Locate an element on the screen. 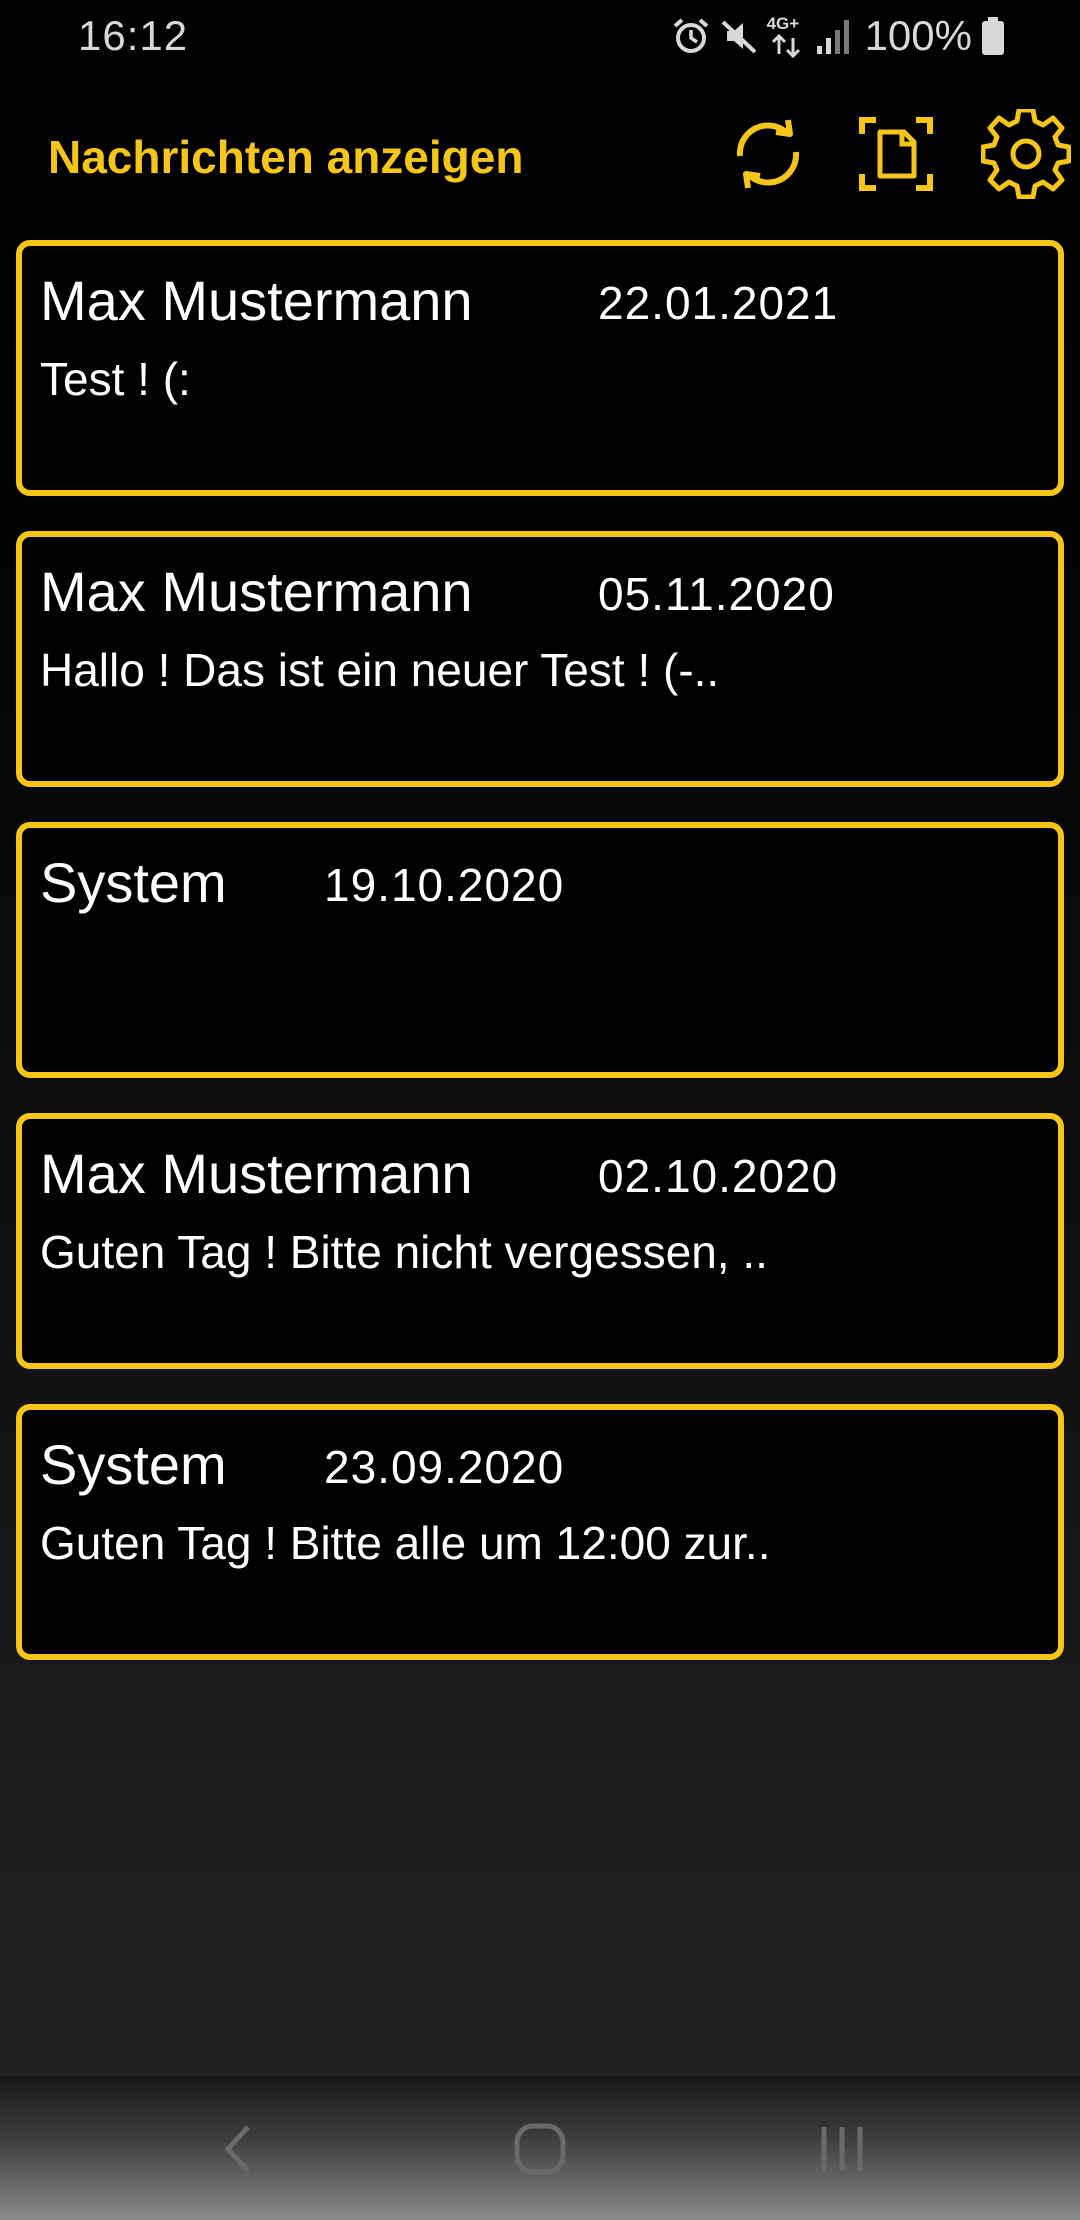  message-preview: Test ! (: is located at coordinates (115, 379).